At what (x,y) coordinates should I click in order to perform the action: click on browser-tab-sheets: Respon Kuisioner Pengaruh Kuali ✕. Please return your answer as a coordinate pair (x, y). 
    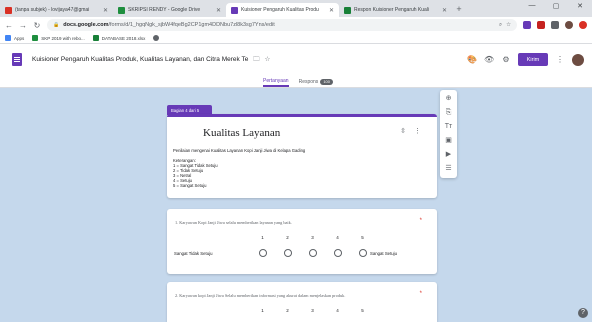
    Looking at the image, I should click on (395, 10).